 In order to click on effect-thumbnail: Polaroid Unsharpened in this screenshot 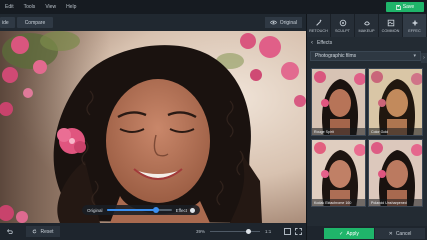, I will do `click(395, 173)`.